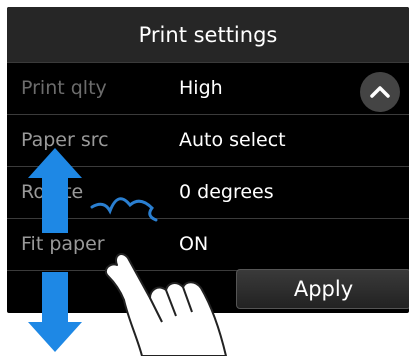 The image size is (416, 356). What do you see at coordinates (55, 312) in the screenshot?
I see `down-arrow-icon` at bounding box center [55, 312].